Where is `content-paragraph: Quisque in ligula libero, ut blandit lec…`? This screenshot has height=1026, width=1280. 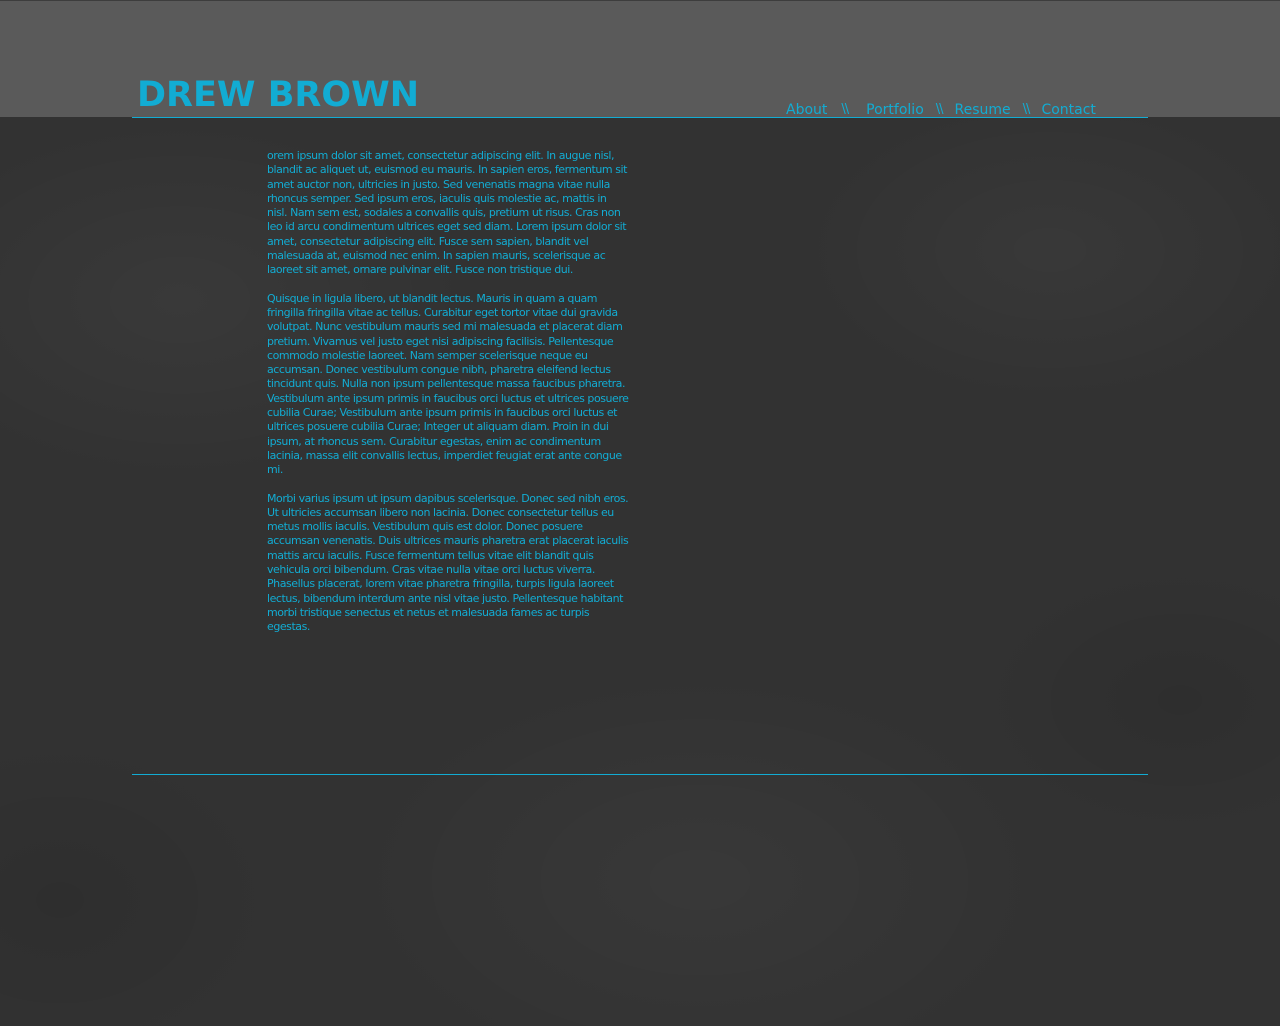
content-paragraph: Quisque in ligula libero, ut blandit lec… is located at coordinates (448, 384).